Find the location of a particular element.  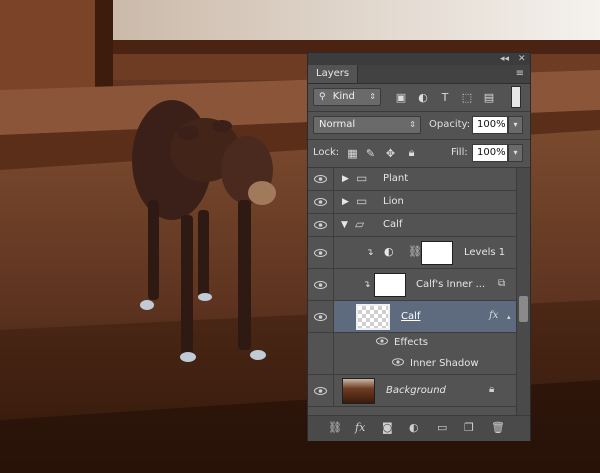

collapse-arrow-icon: ▼ is located at coordinates (344, 225).